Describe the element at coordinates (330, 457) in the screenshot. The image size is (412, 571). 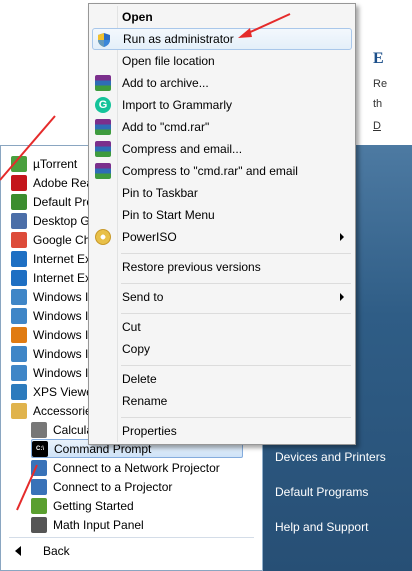
I see `devices-and-printers-link: Devices and Printers` at that location.